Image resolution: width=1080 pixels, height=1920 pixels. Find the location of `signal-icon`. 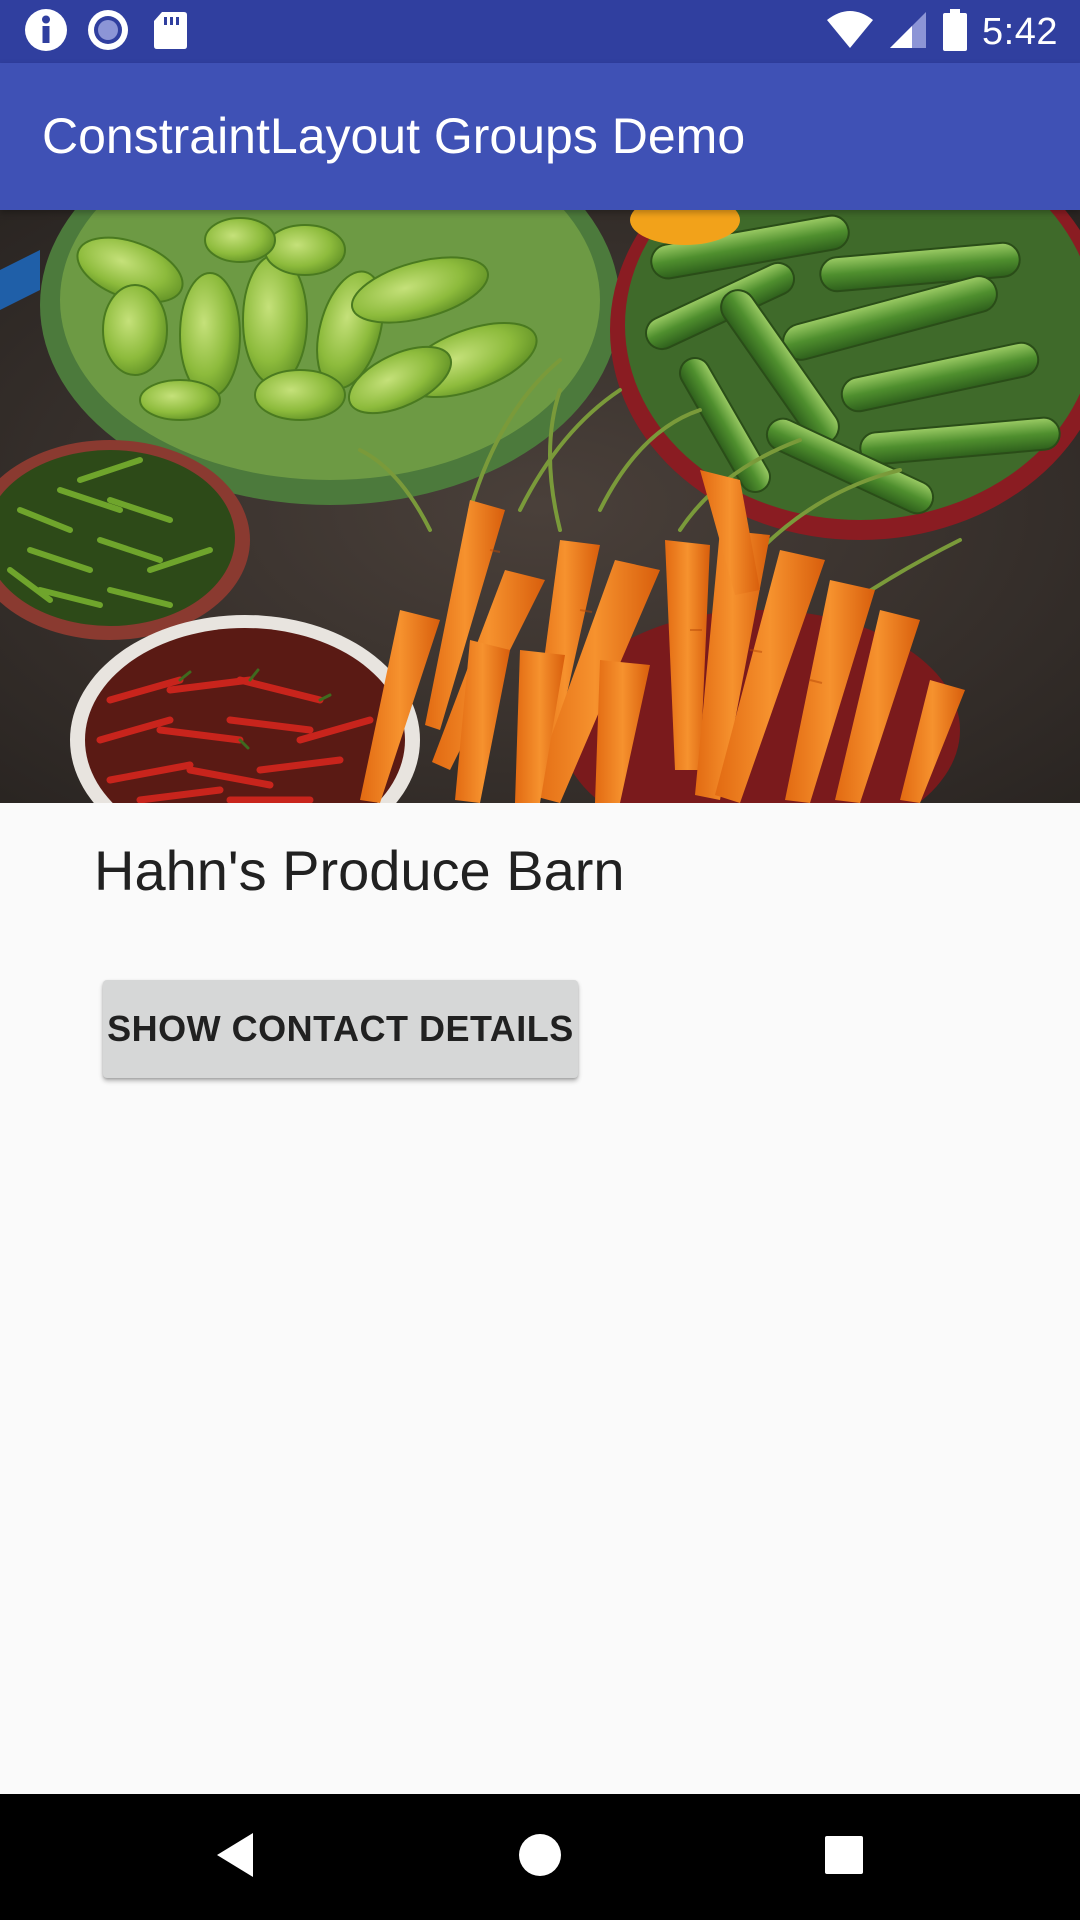

signal-icon is located at coordinates (908, 32).